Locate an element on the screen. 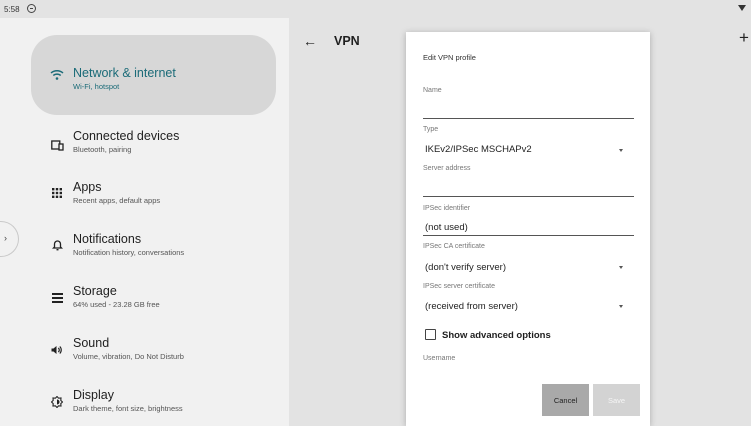 Image resolution: width=751 pixels, height=426 pixels. sidebar-item-subtitle: Volume, vibration, Do Not Disturb is located at coordinates (128, 356).